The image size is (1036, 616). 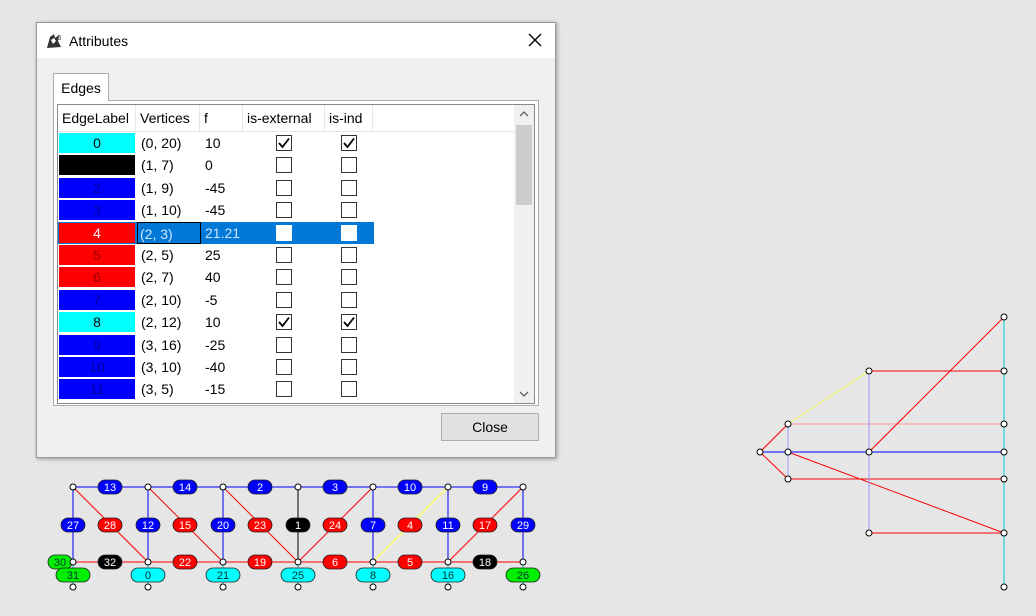 What do you see at coordinates (170, 210) in the screenshot?
I see `vertices-cell: (1, 10)` at bounding box center [170, 210].